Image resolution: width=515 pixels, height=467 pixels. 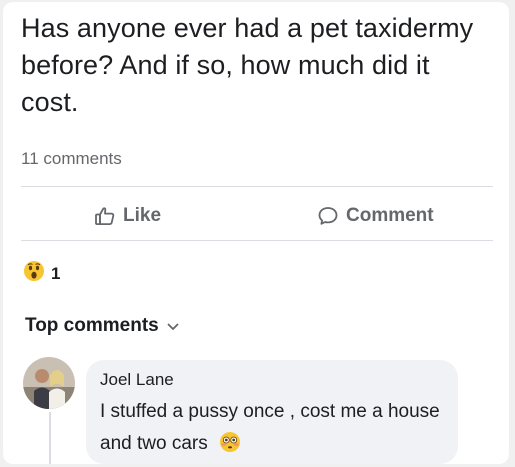 What do you see at coordinates (390, 215) in the screenshot?
I see `comment-label: Comment` at bounding box center [390, 215].